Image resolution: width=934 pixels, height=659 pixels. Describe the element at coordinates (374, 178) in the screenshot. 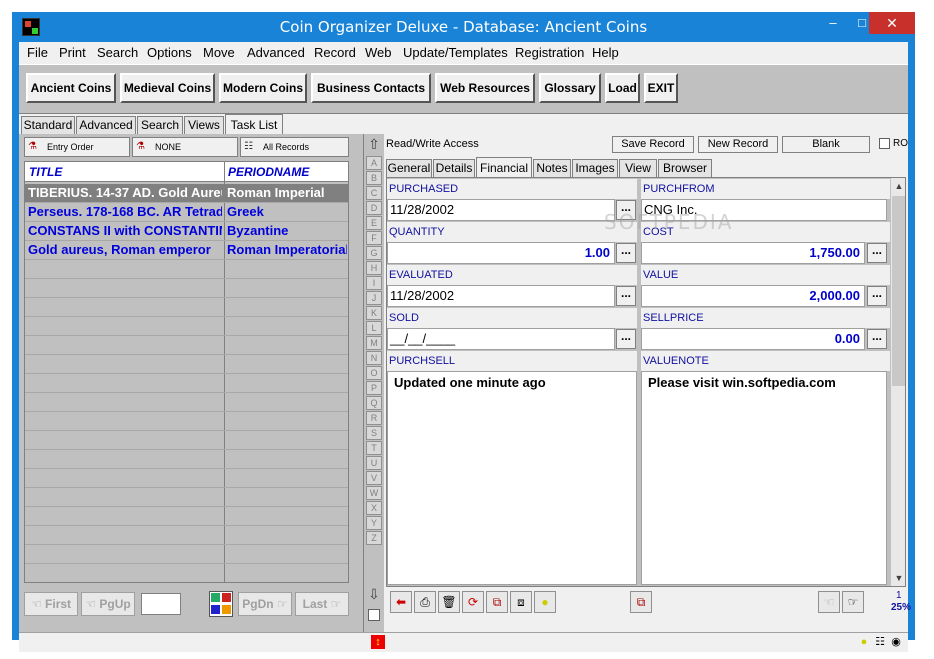

I see `alpha-b: B` at that location.